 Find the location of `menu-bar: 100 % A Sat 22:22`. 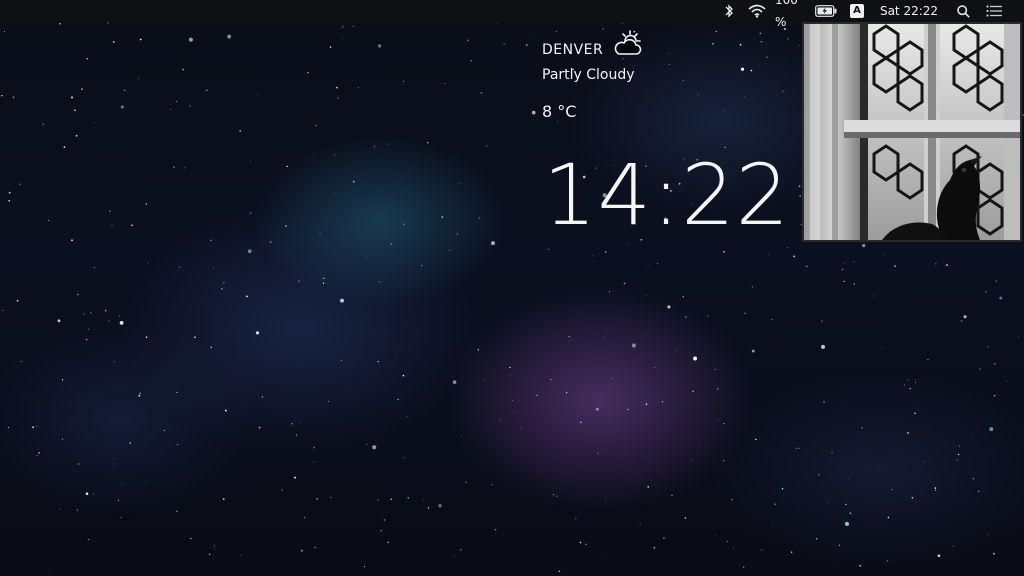

menu-bar: 100 % A Sat 22:22 is located at coordinates (512, 14).